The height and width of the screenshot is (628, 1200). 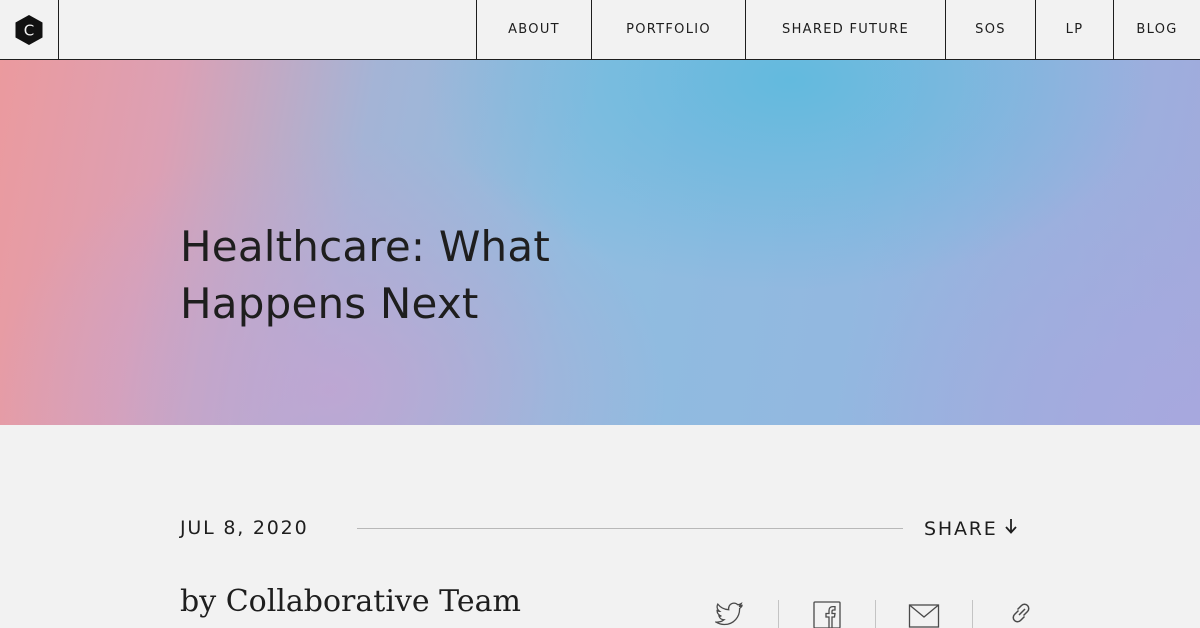 I want to click on author-byline: by Collaborative Team, so click(x=350, y=601).